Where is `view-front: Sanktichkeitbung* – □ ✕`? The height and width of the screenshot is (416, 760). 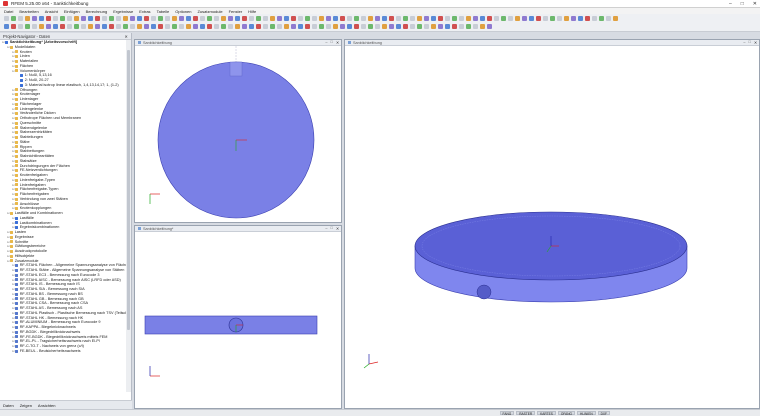 view-front: Sanktichkeitbung* – □ ✕ is located at coordinates (238, 317).